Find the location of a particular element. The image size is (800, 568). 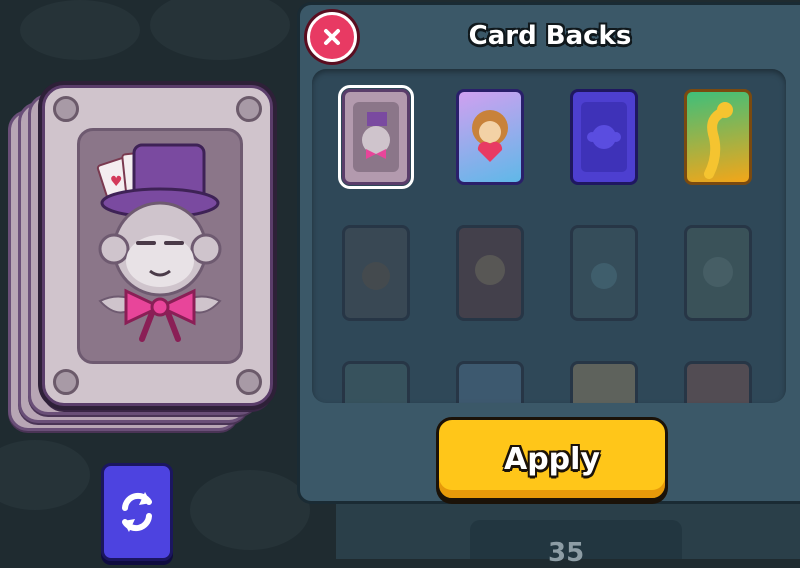

chocolate-monkey-icon is located at coordinates (376, 276).